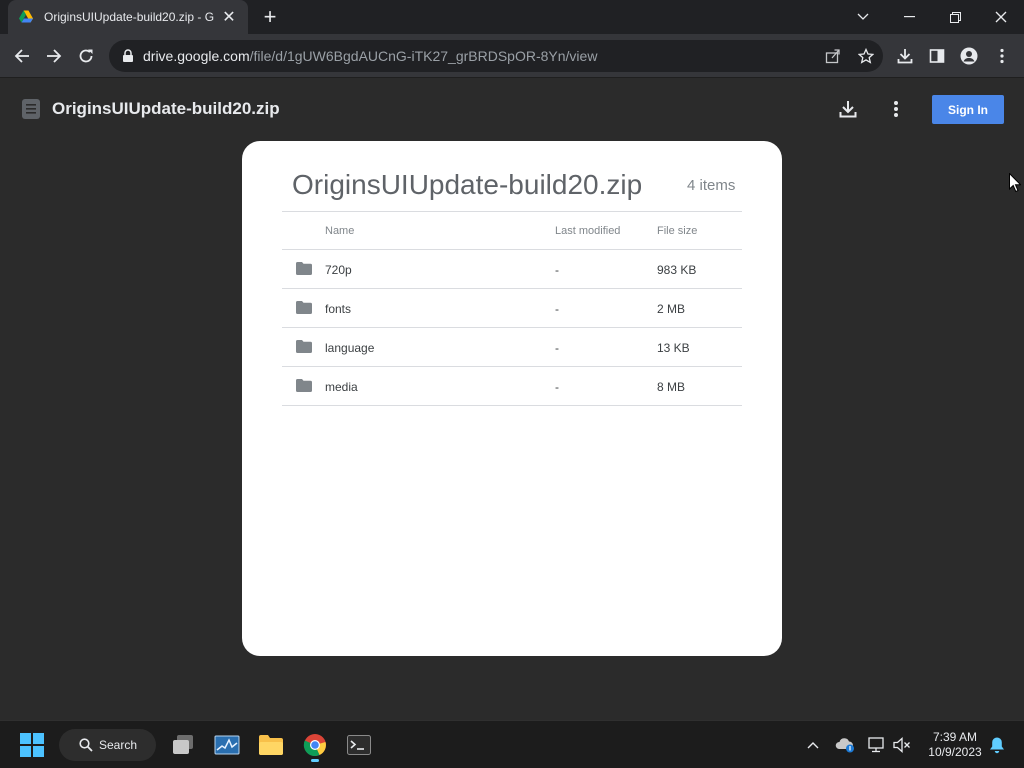  I want to click on row-size: 13 KB, so click(673, 348).